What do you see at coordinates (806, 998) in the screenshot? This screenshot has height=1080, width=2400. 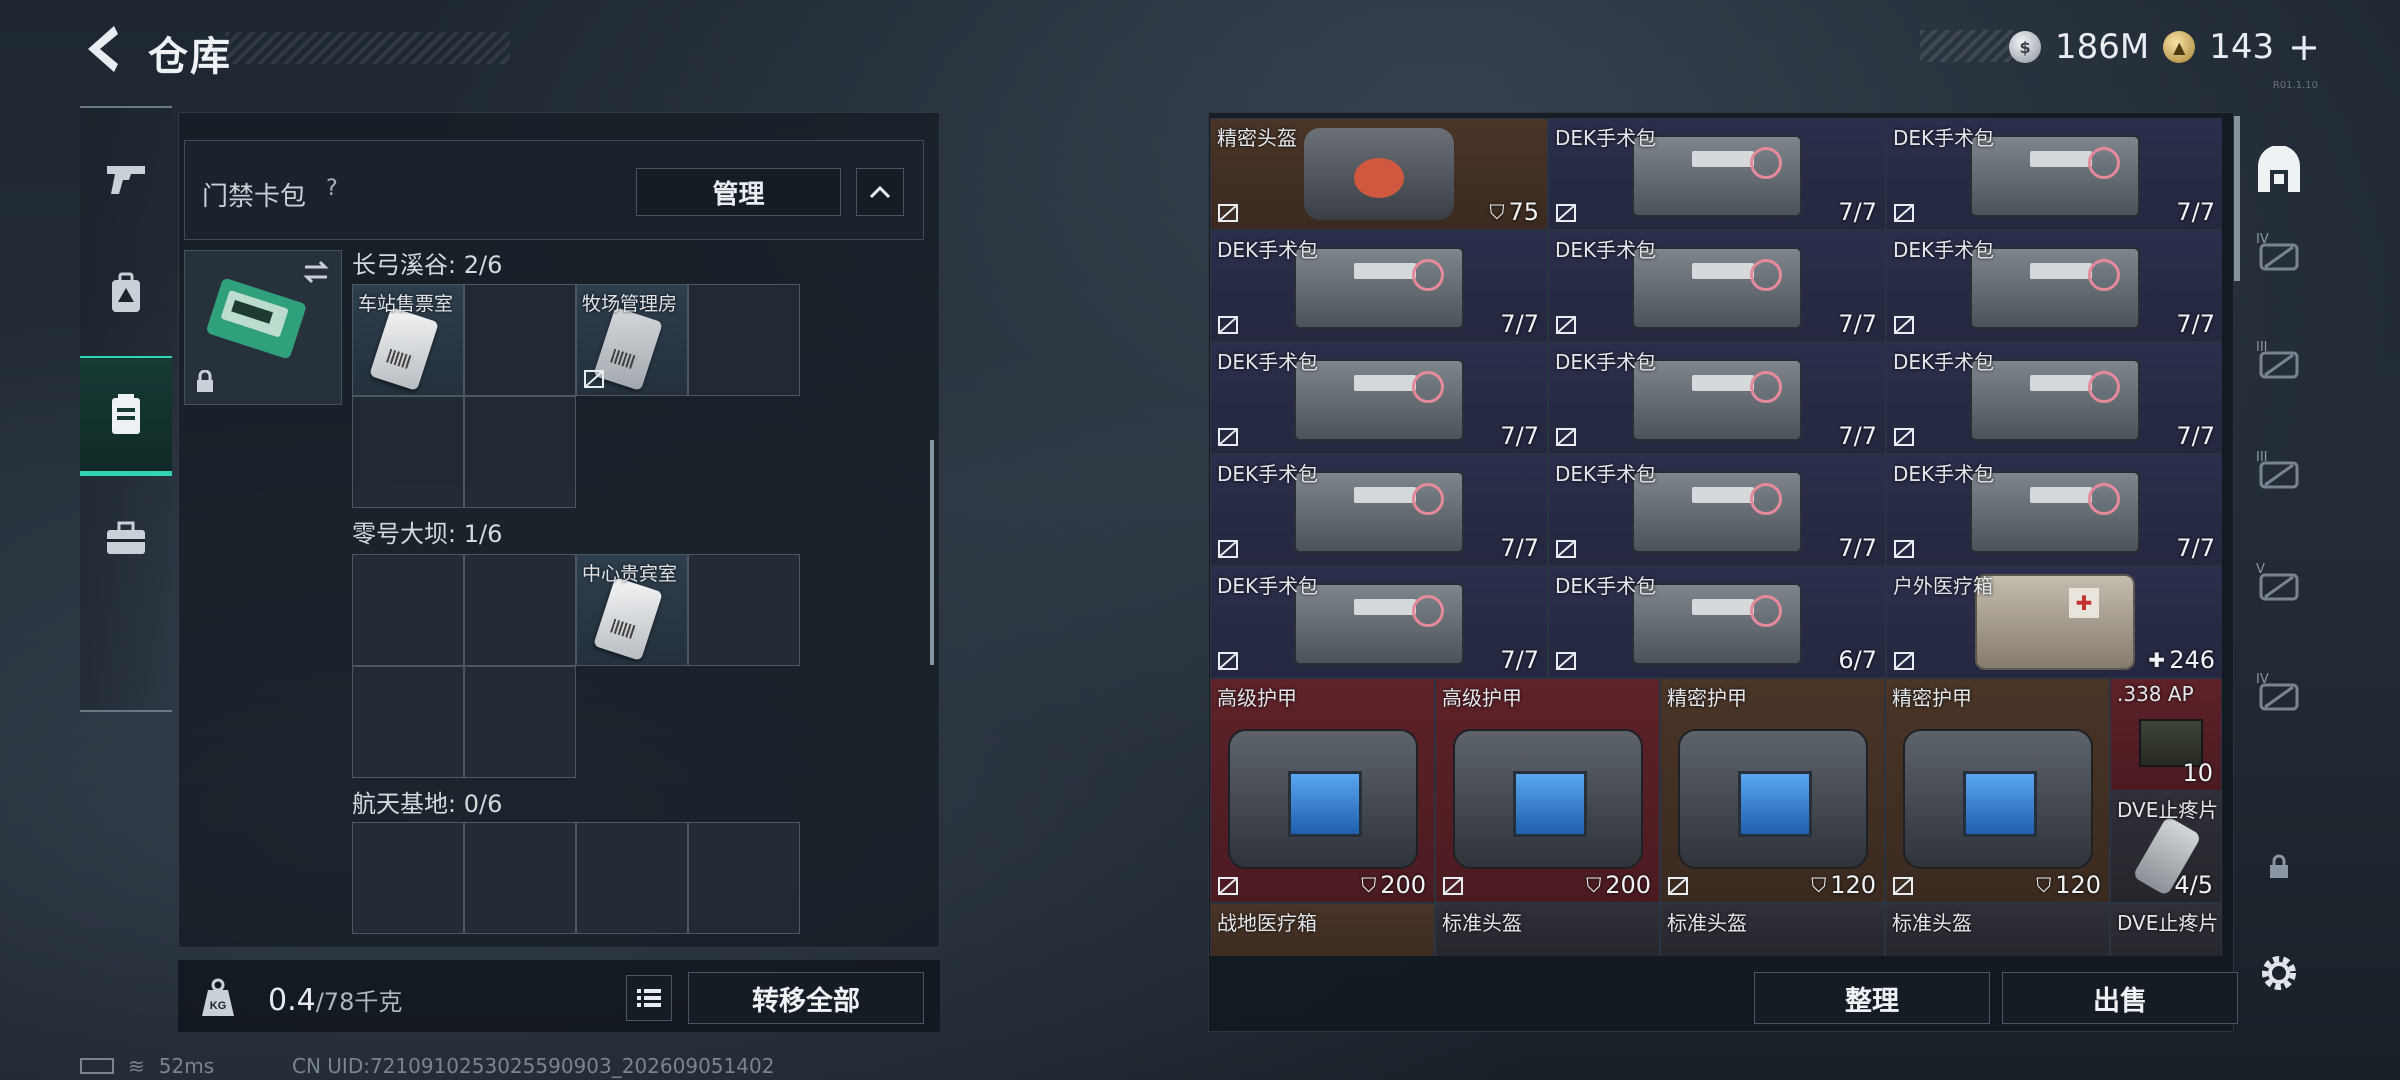 I see `transfer-all-button: 转移全部` at bounding box center [806, 998].